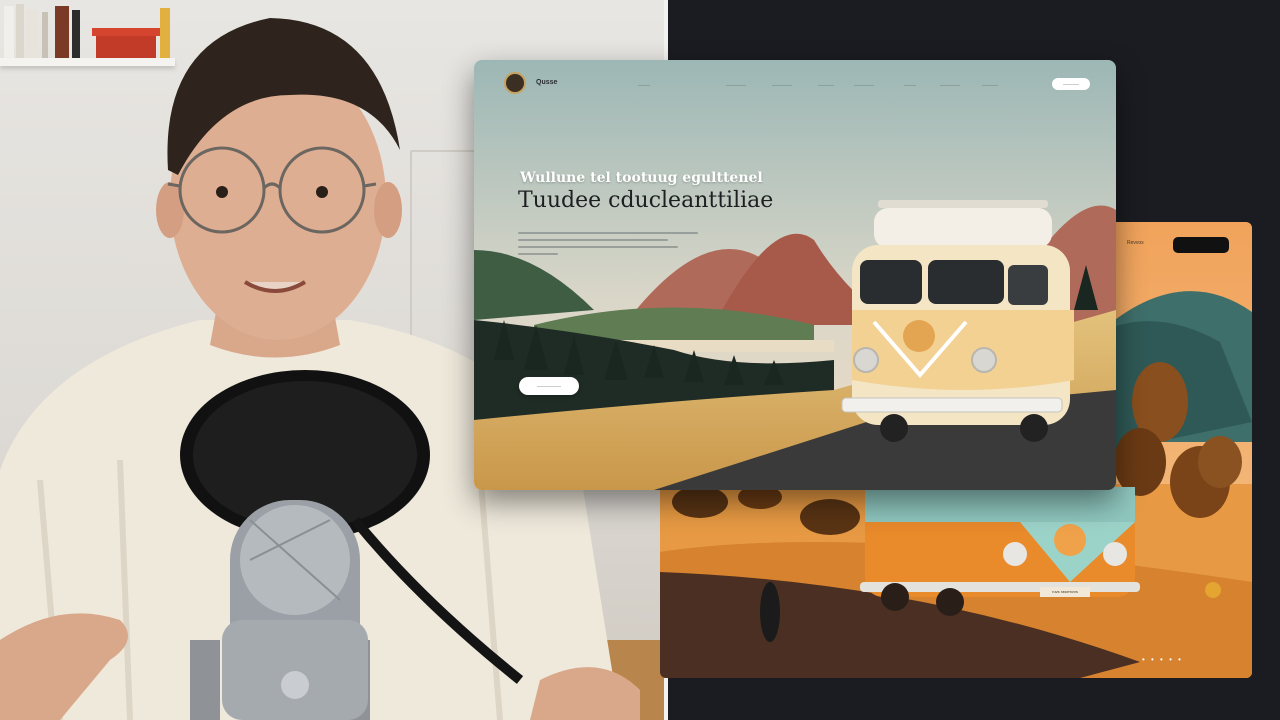 This screenshot has width=1280, height=720. What do you see at coordinates (613, 246) in the screenshot?
I see `hero-body-text` at bounding box center [613, 246].